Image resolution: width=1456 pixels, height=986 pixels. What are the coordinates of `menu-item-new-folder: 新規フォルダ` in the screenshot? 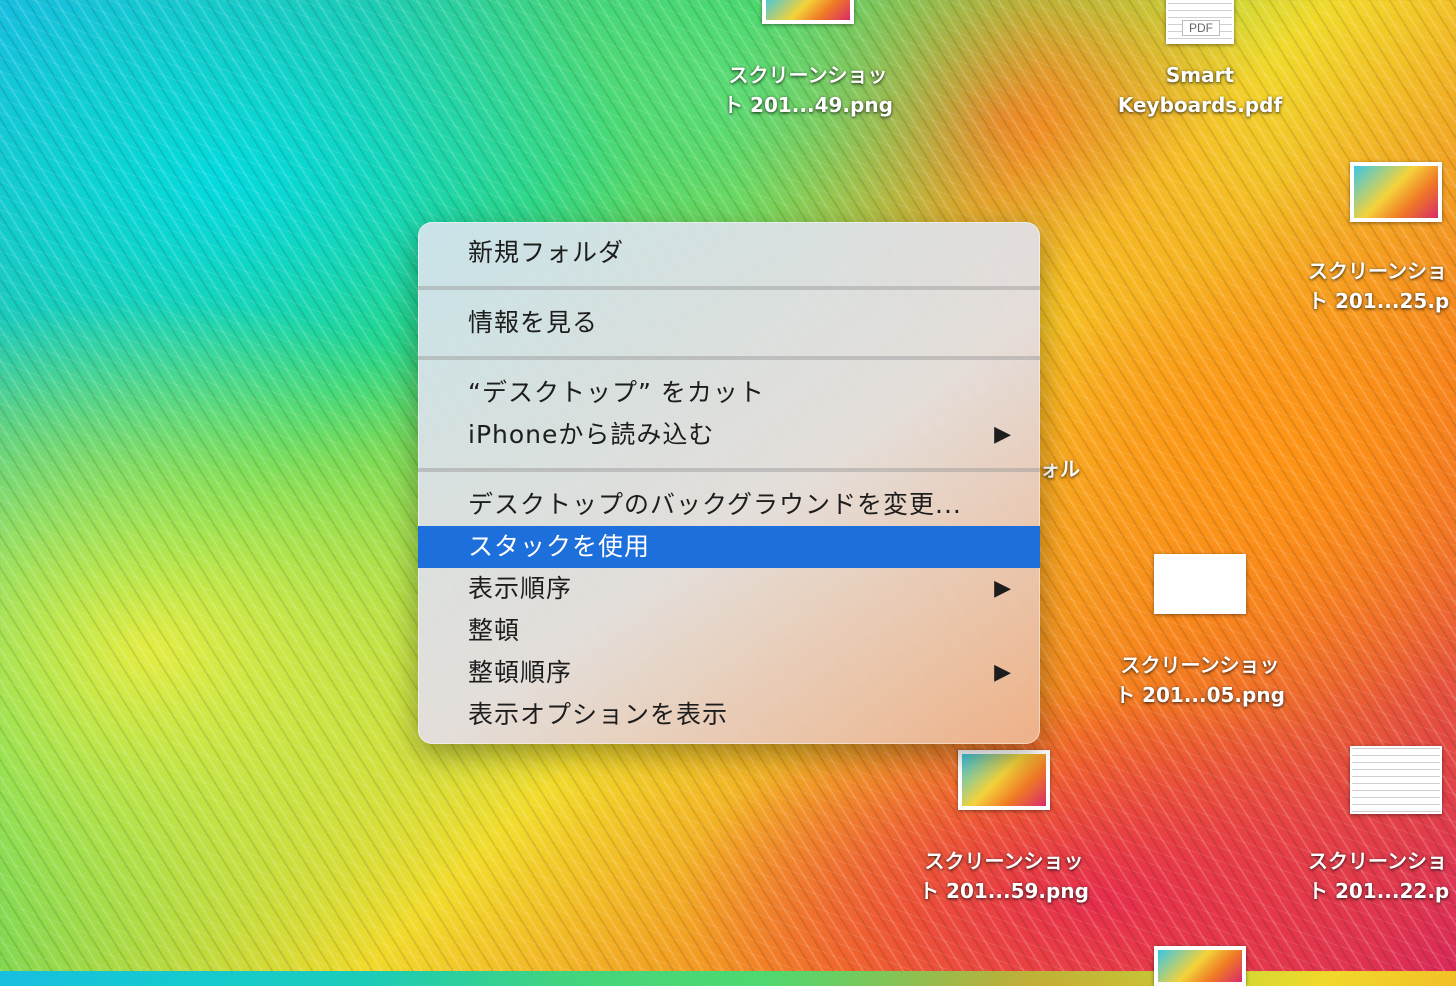 It's located at (729, 253).